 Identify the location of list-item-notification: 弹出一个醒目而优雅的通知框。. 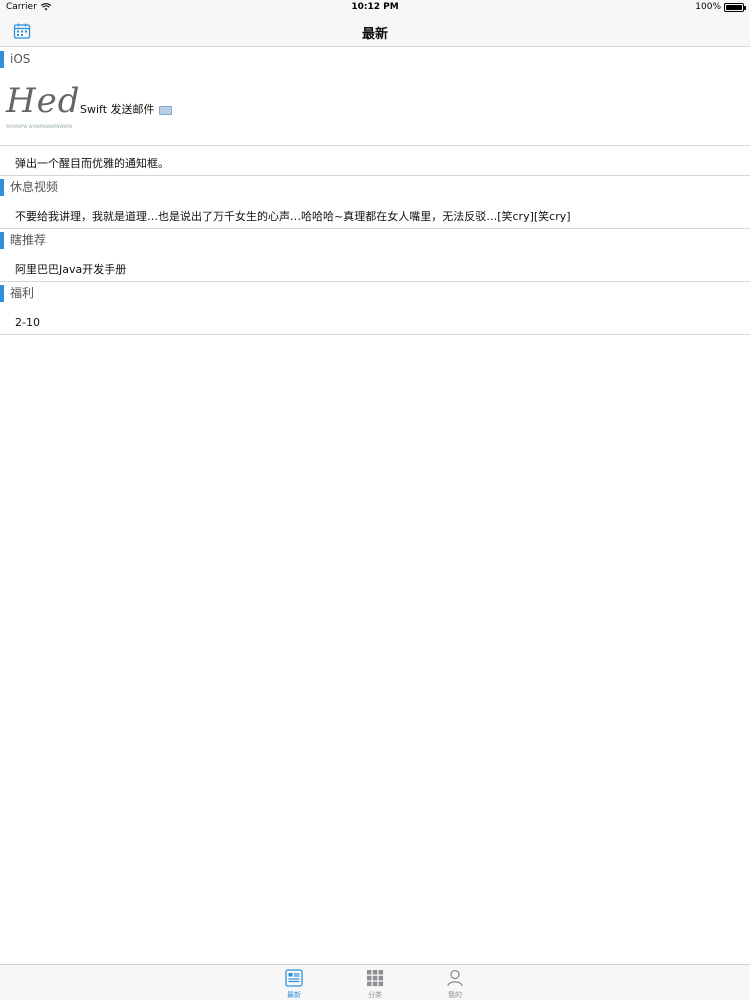
(375, 160).